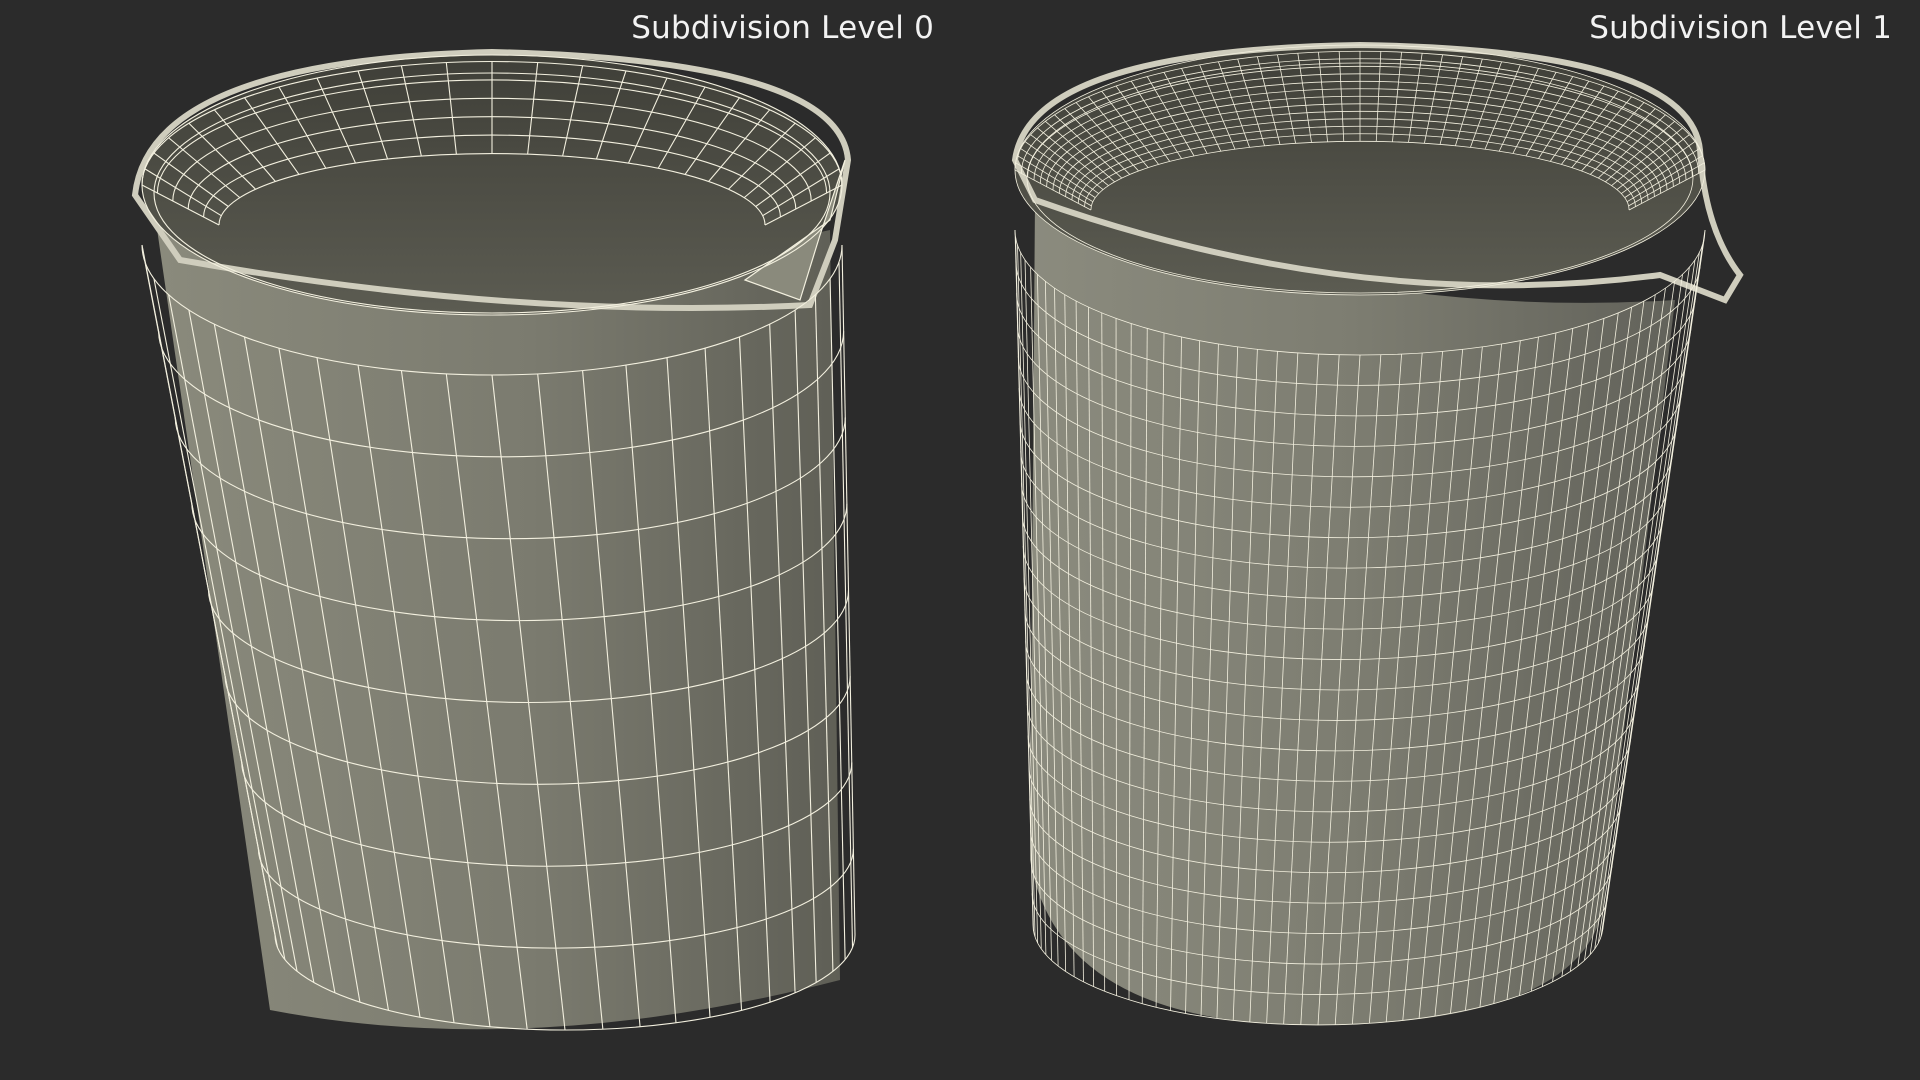 The height and width of the screenshot is (1080, 1920). Describe the element at coordinates (1740, 28) in the screenshot. I see `panel-label-level-1: Subdivision Level 1` at that location.